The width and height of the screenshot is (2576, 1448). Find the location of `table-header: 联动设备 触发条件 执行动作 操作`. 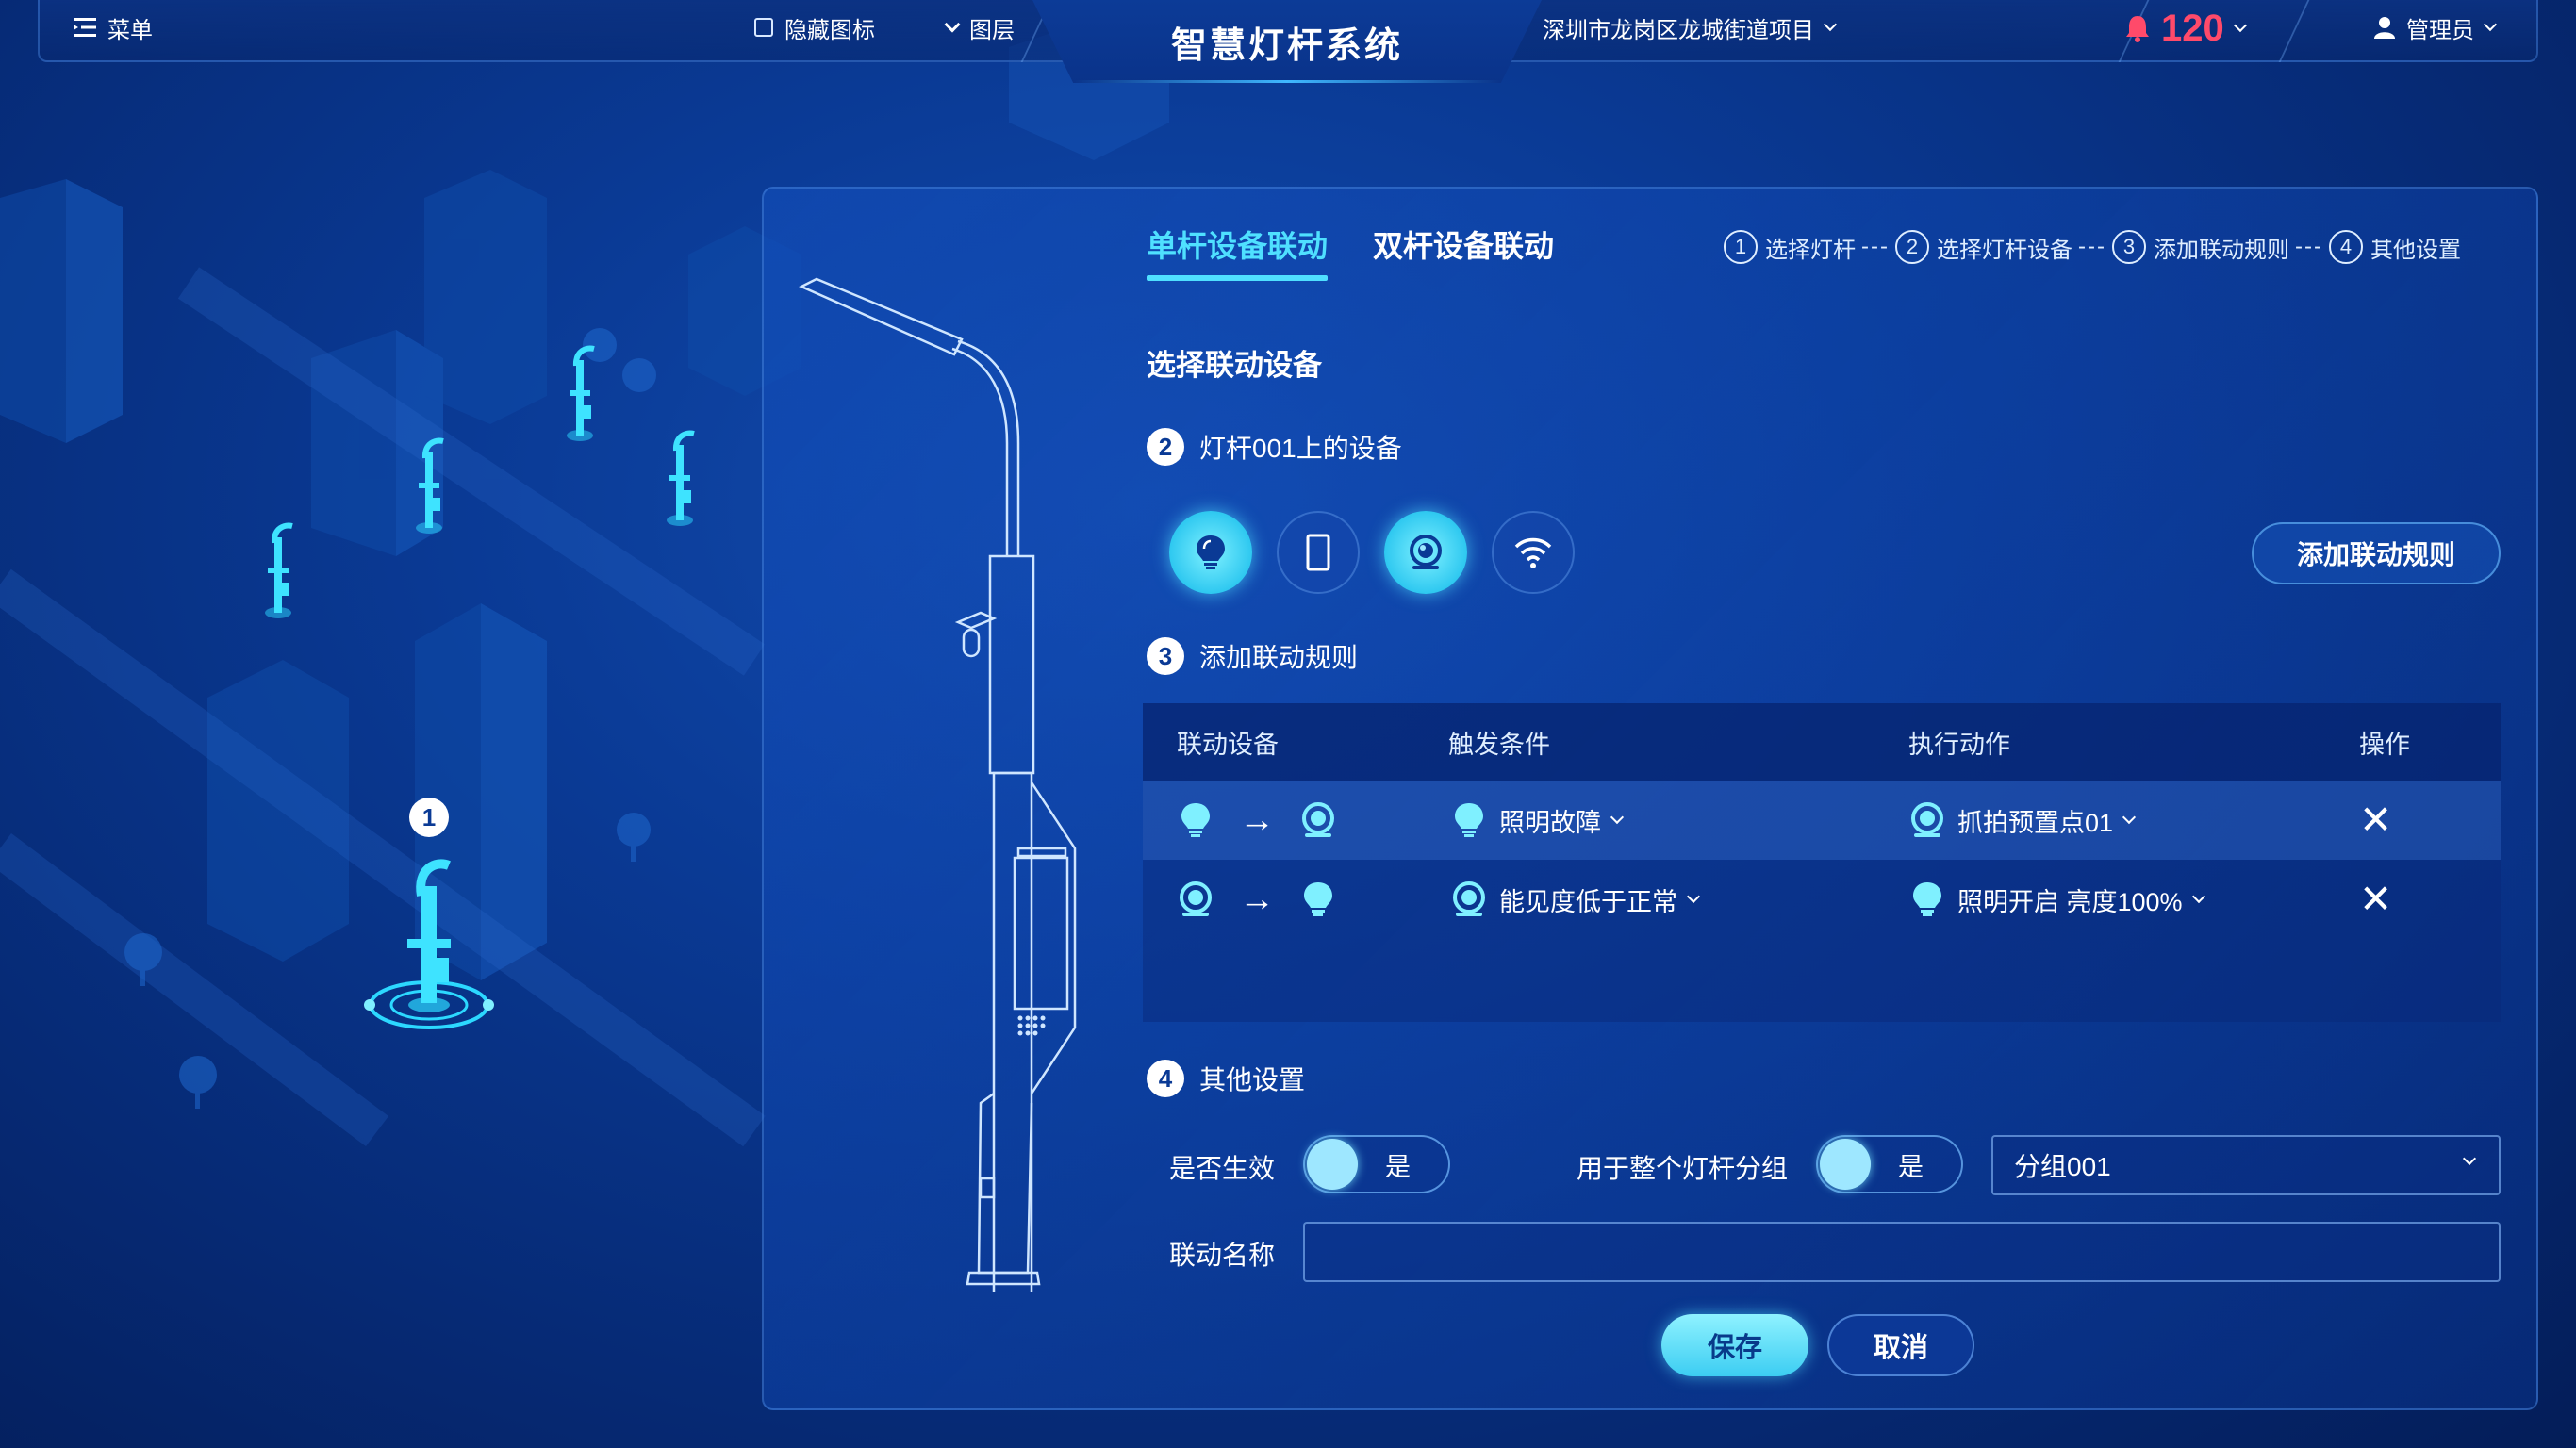

table-header: 联动设备 触发条件 执行动作 操作 is located at coordinates (1822, 742).